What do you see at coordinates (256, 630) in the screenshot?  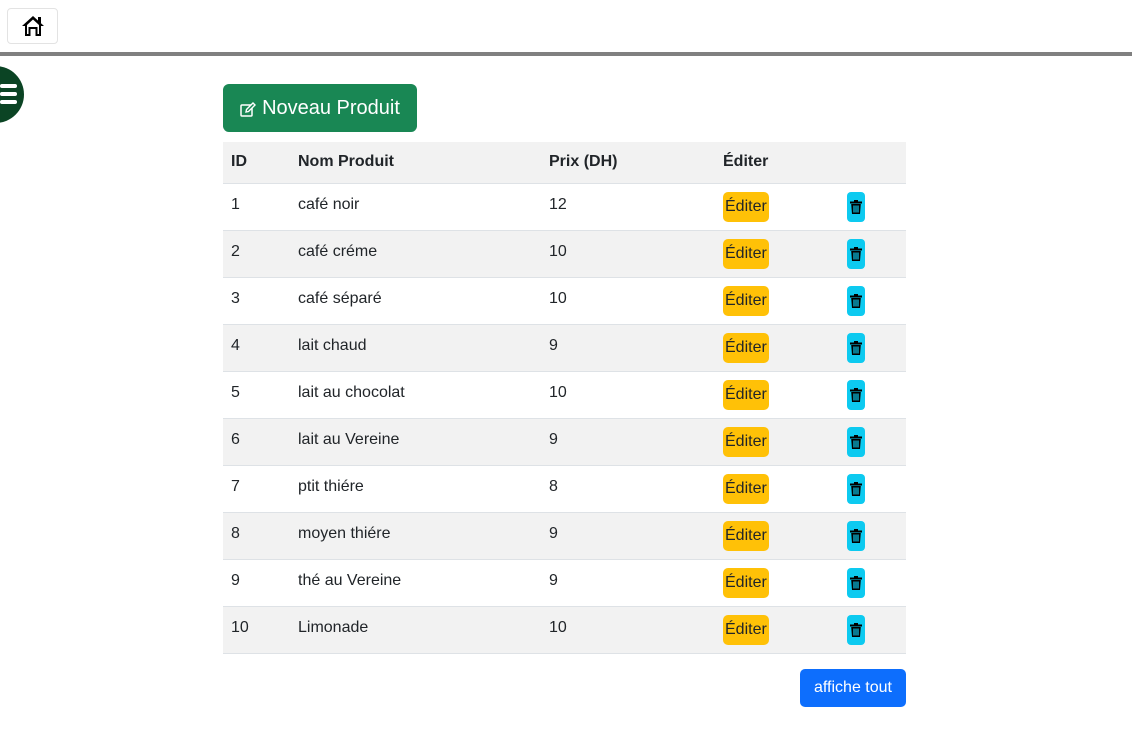 I see `cell-id: 10` at bounding box center [256, 630].